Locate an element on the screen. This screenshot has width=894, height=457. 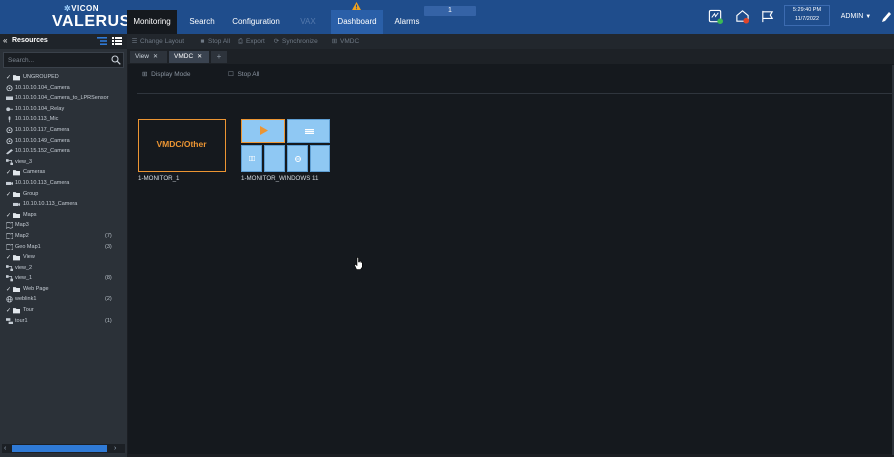
chevron-left-icon: ‹ is located at coordinates (5, 448).